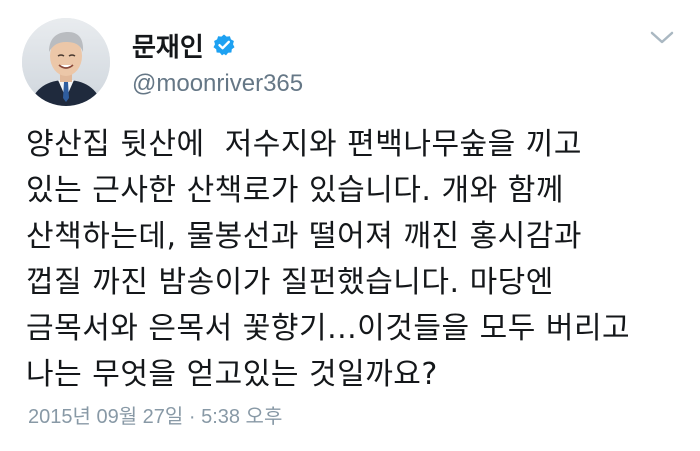 The image size is (700, 451). I want to click on avatar, so click(66, 62).